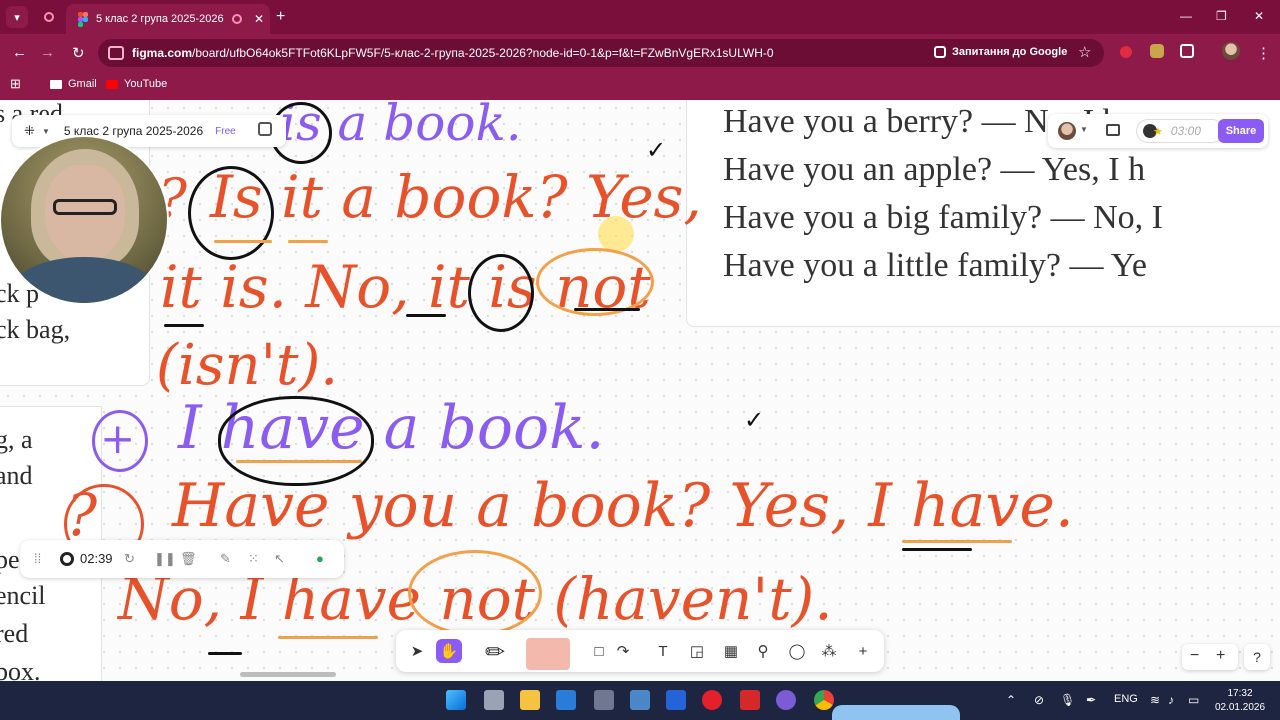 Image resolution: width=1280 pixels, height=720 pixels. What do you see at coordinates (1011, 700) in the screenshot?
I see `chevron-up-icon: ⌃` at bounding box center [1011, 700].